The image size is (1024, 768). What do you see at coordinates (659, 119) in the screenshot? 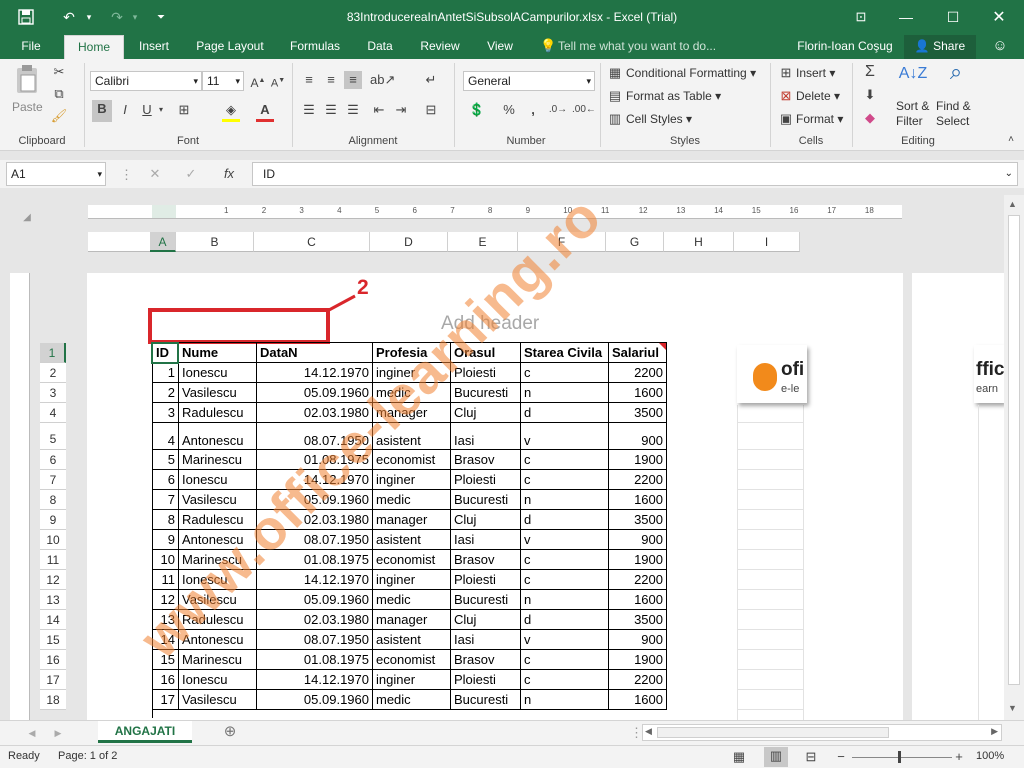
I see `cell-styles-button: Cell Styles ▾` at bounding box center [659, 119].